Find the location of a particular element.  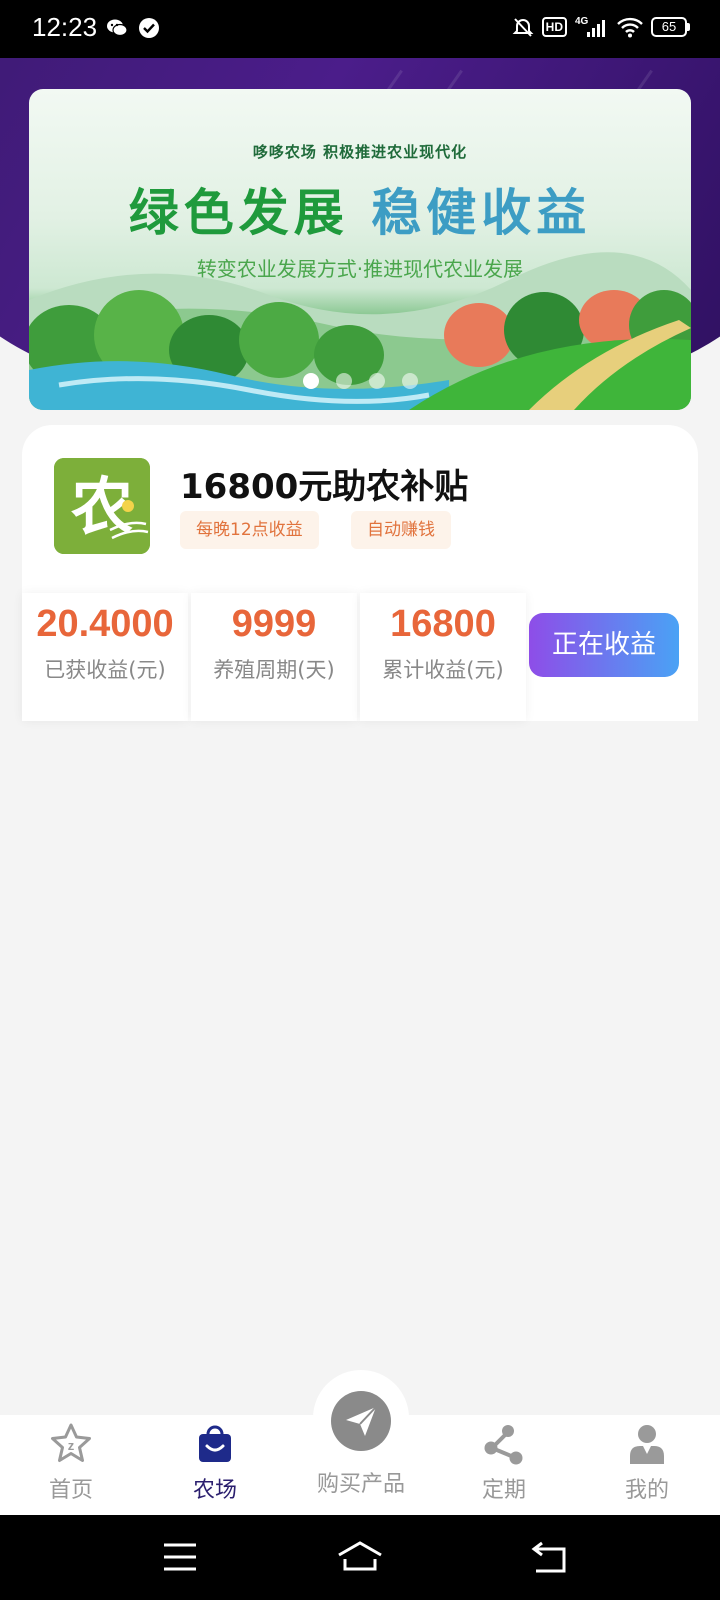

svg-text: 4G is located at coordinates (582, 21).